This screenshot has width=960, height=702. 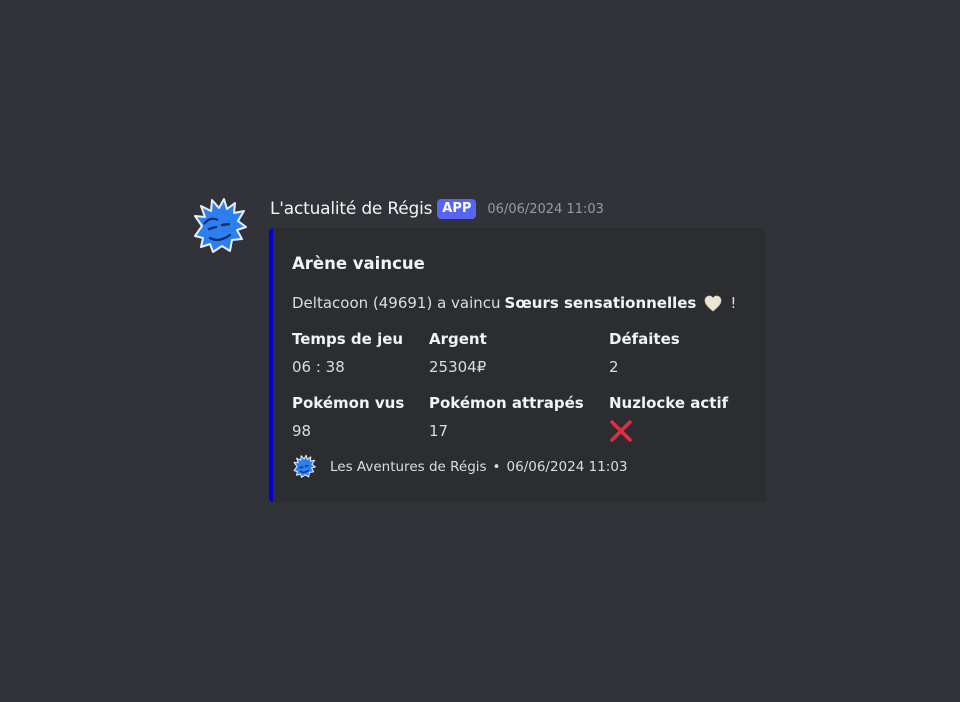 What do you see at coordinates (733, 303) in the screenshot?
I see `description-suffix: !` at bounding box center [733, 303].